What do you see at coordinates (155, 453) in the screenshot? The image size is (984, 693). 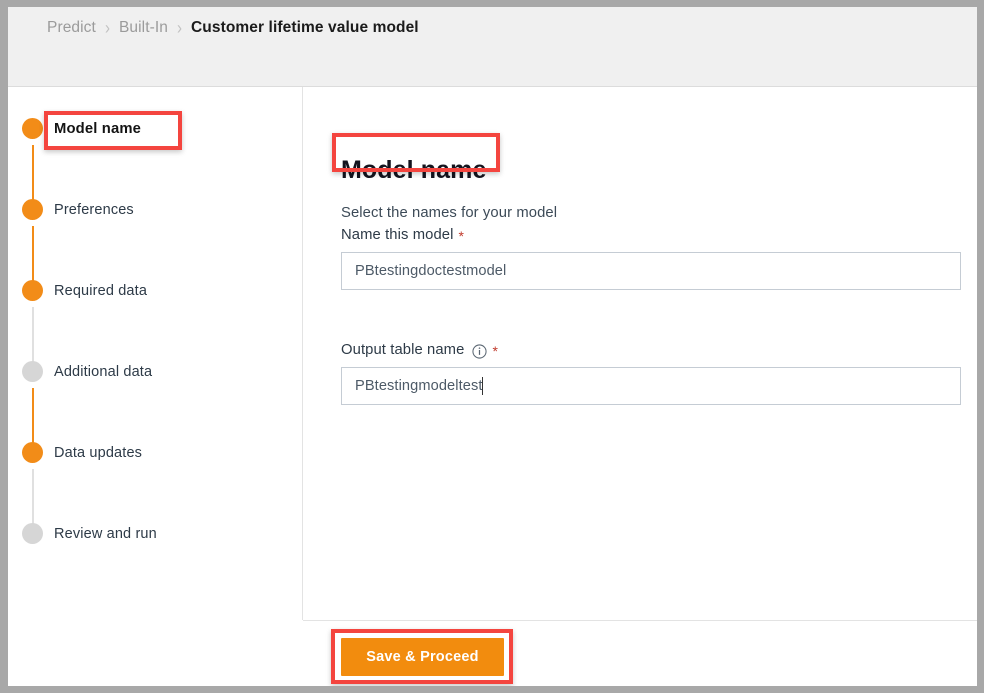 I see `sidebar-item-data-updates: Data updates` at bounding box center [155, 453].